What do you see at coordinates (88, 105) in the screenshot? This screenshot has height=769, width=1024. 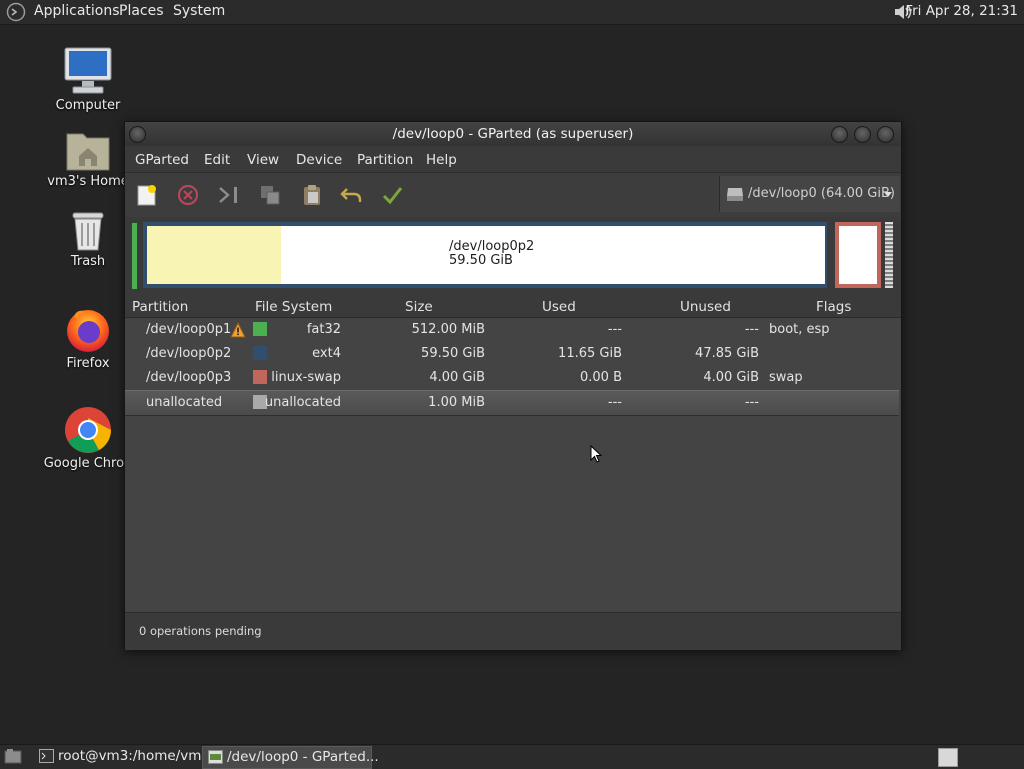 I see `desktop-icon-label: Computer` at bounding box center [88, 105].